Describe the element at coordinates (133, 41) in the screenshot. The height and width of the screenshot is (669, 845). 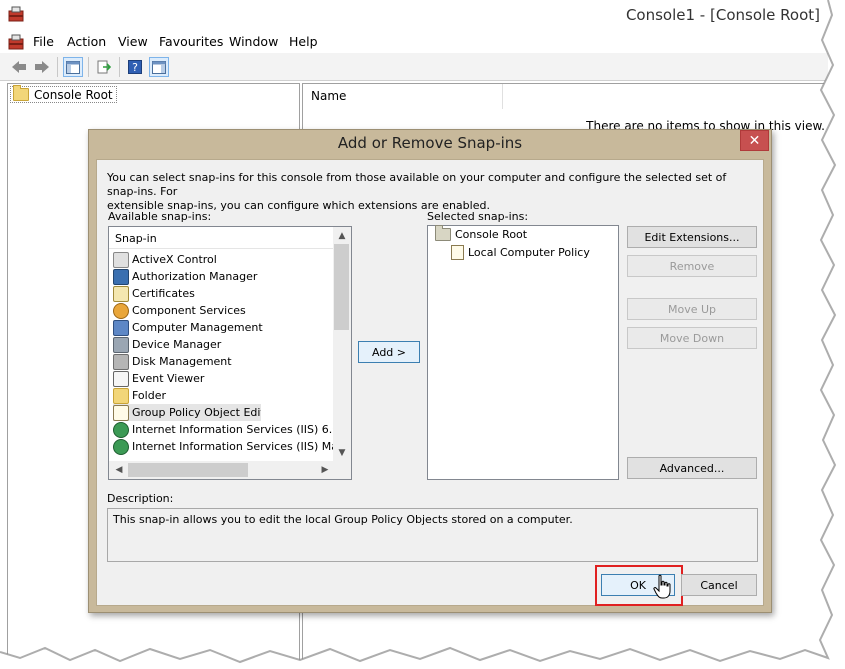
I see `menu-view: View` at that location.